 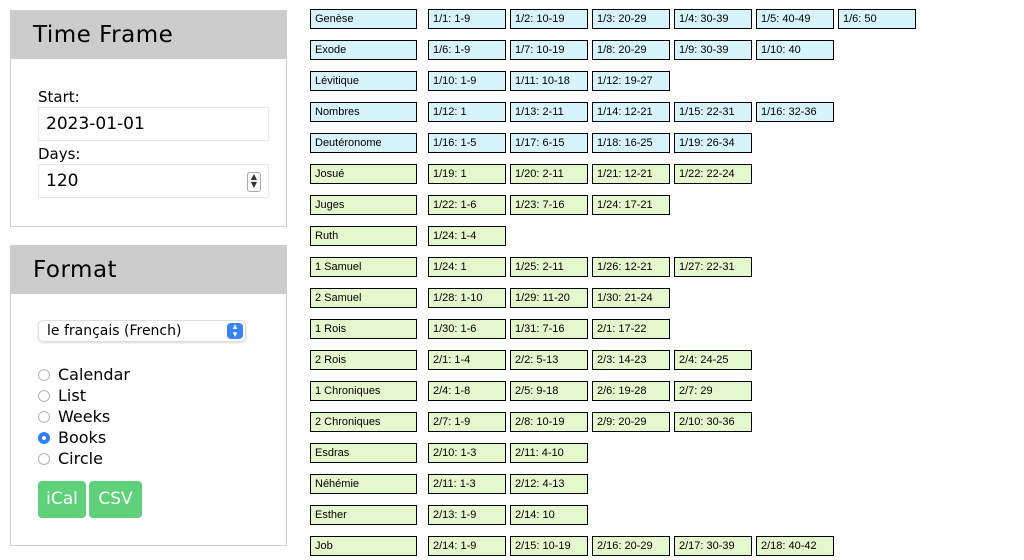 I want to click on reading-cell: 1/27: 22-31, so click(x=713, y=267).